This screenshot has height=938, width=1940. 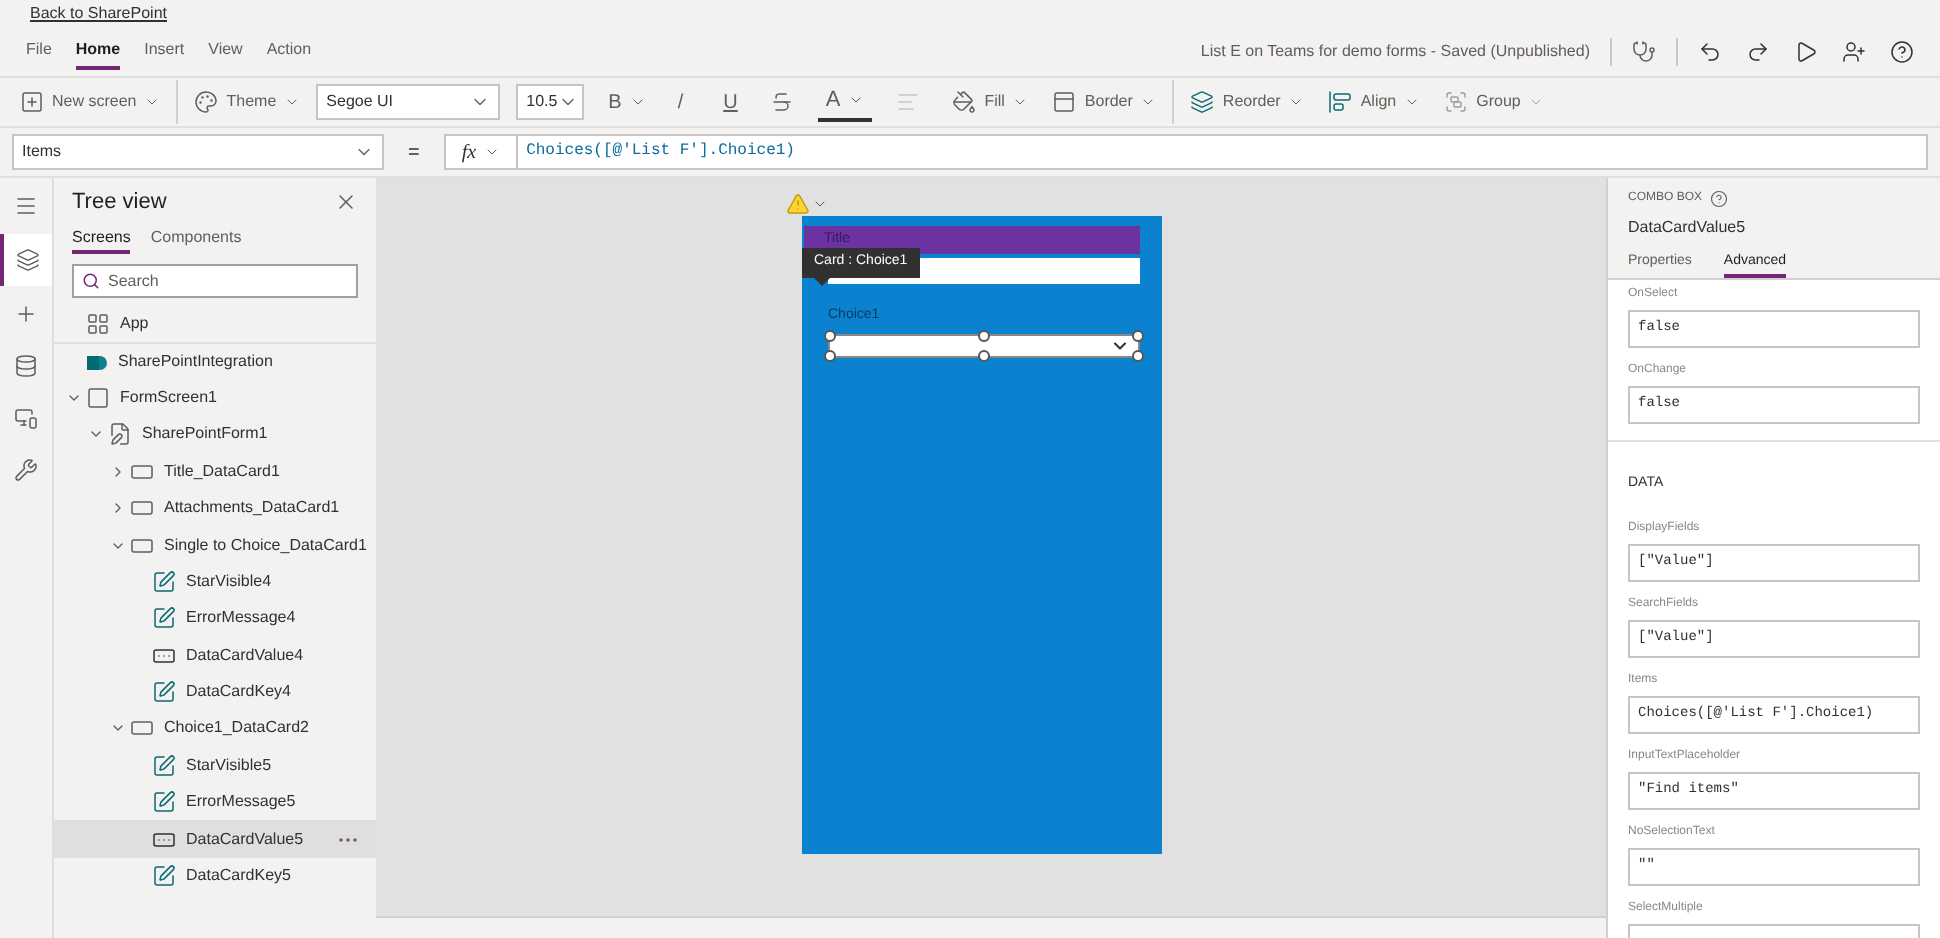 What do you see at coordinates (97, 362) in the screenshot?
I see `sharepoint-icon` at bounding box center [97, 362].